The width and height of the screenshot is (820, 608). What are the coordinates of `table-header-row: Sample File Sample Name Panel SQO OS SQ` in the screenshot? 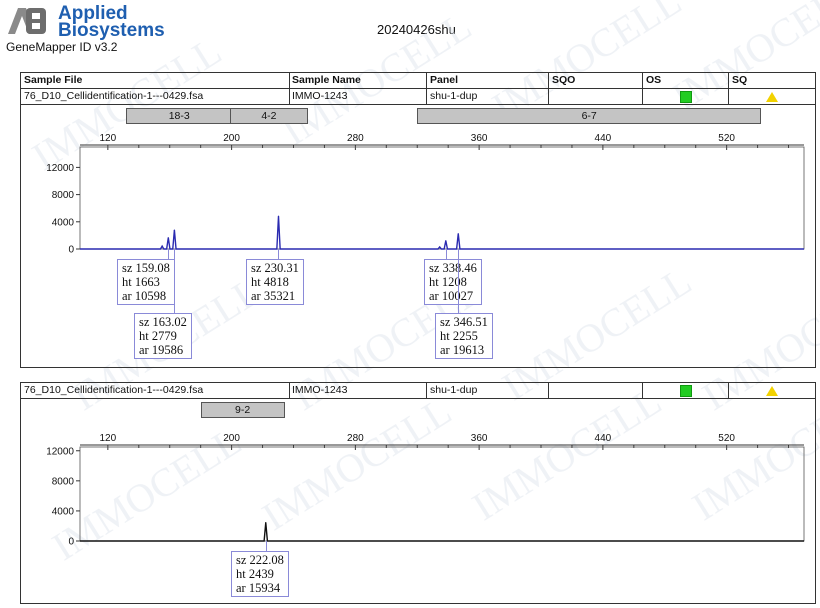 It's located at (418, 81).